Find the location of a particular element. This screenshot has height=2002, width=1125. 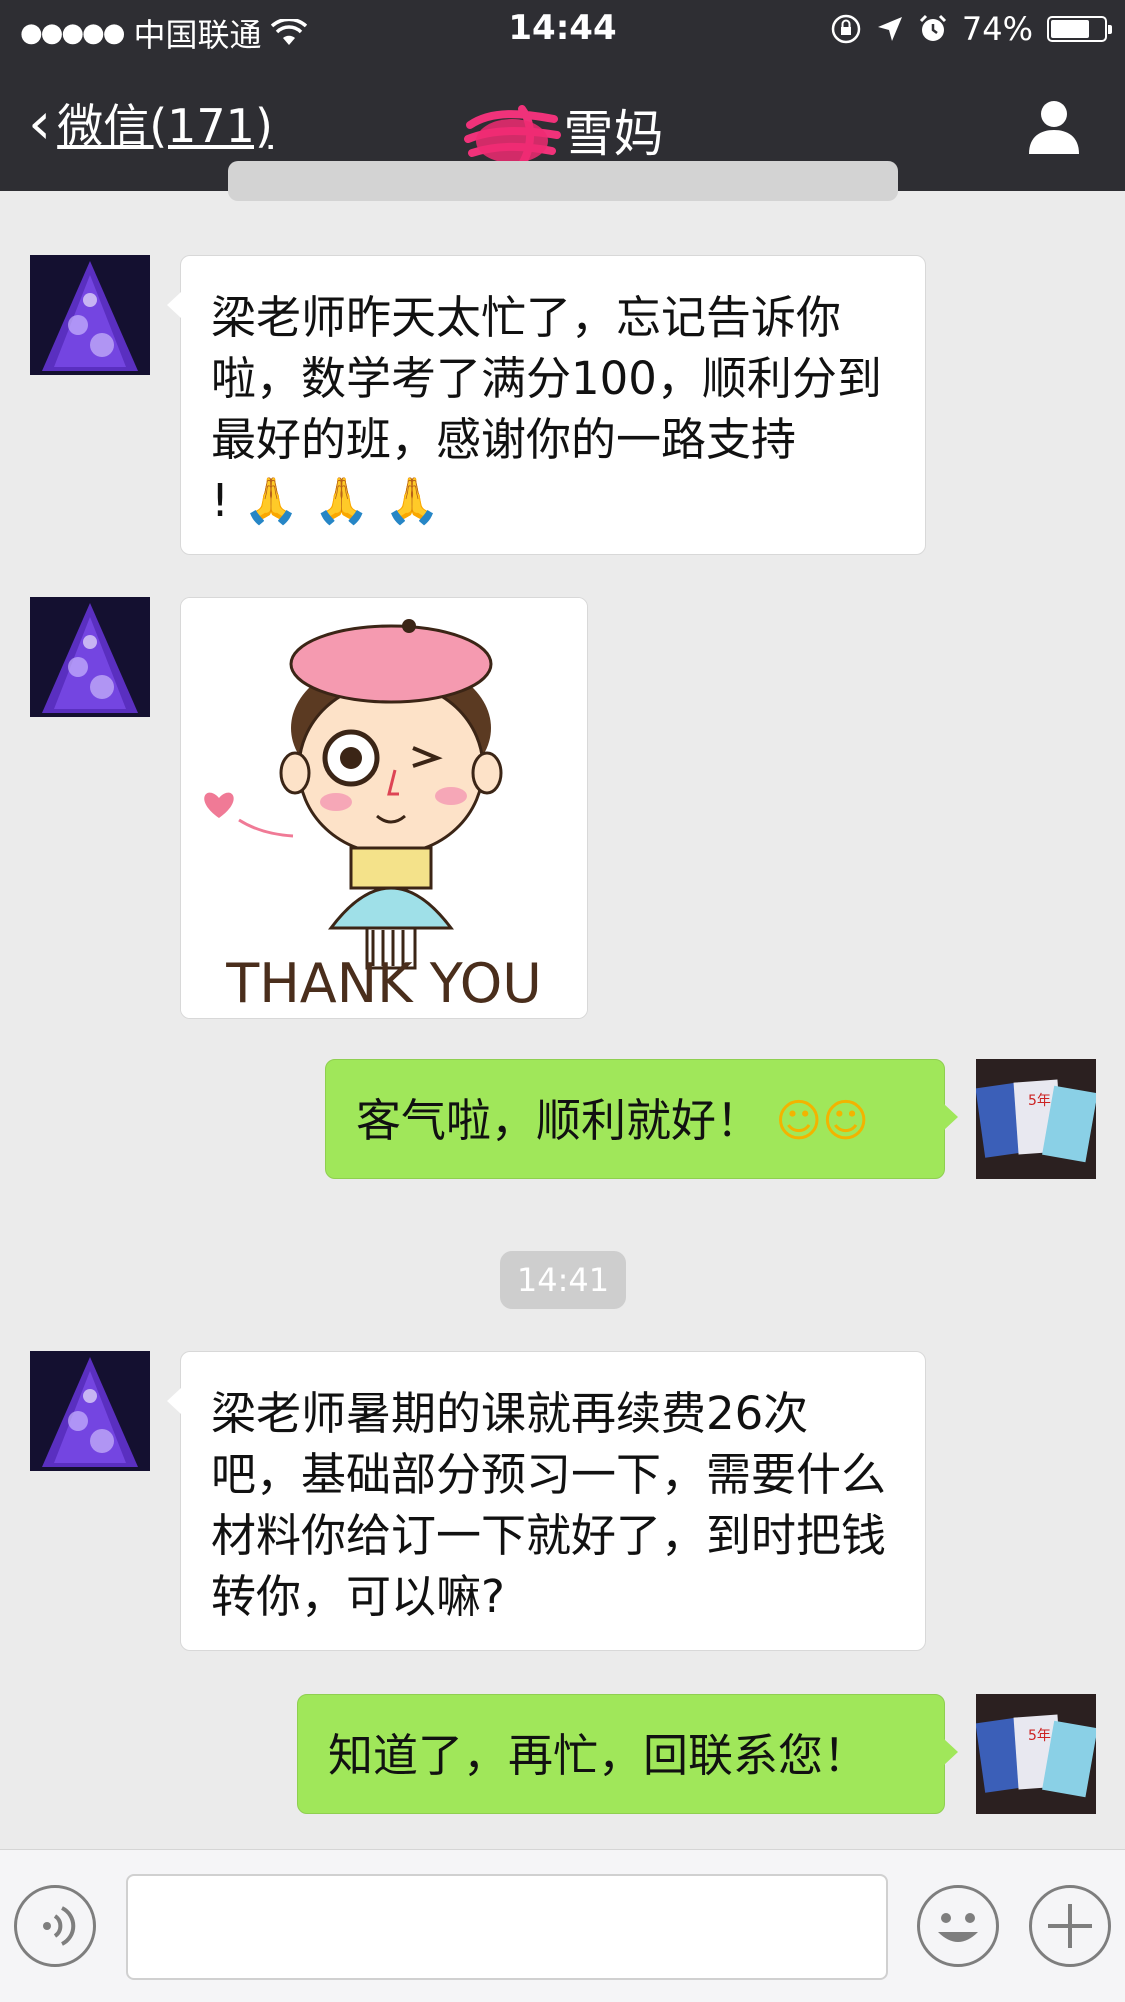

battery-percentage: 74% is located at coordinates (997, 29).